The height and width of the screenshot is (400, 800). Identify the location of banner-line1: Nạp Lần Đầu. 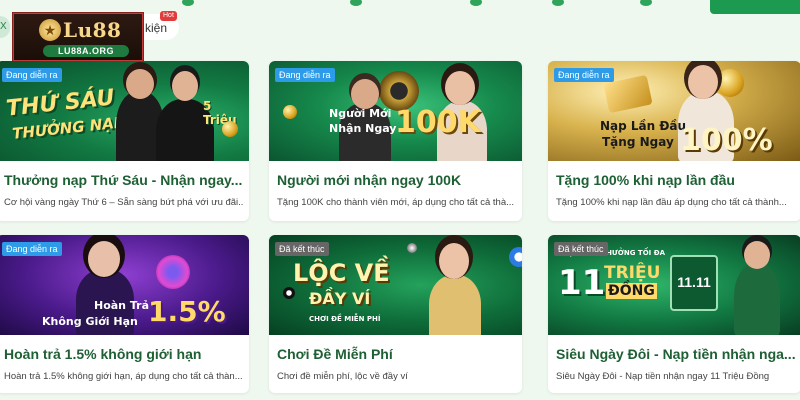
(643, 126).